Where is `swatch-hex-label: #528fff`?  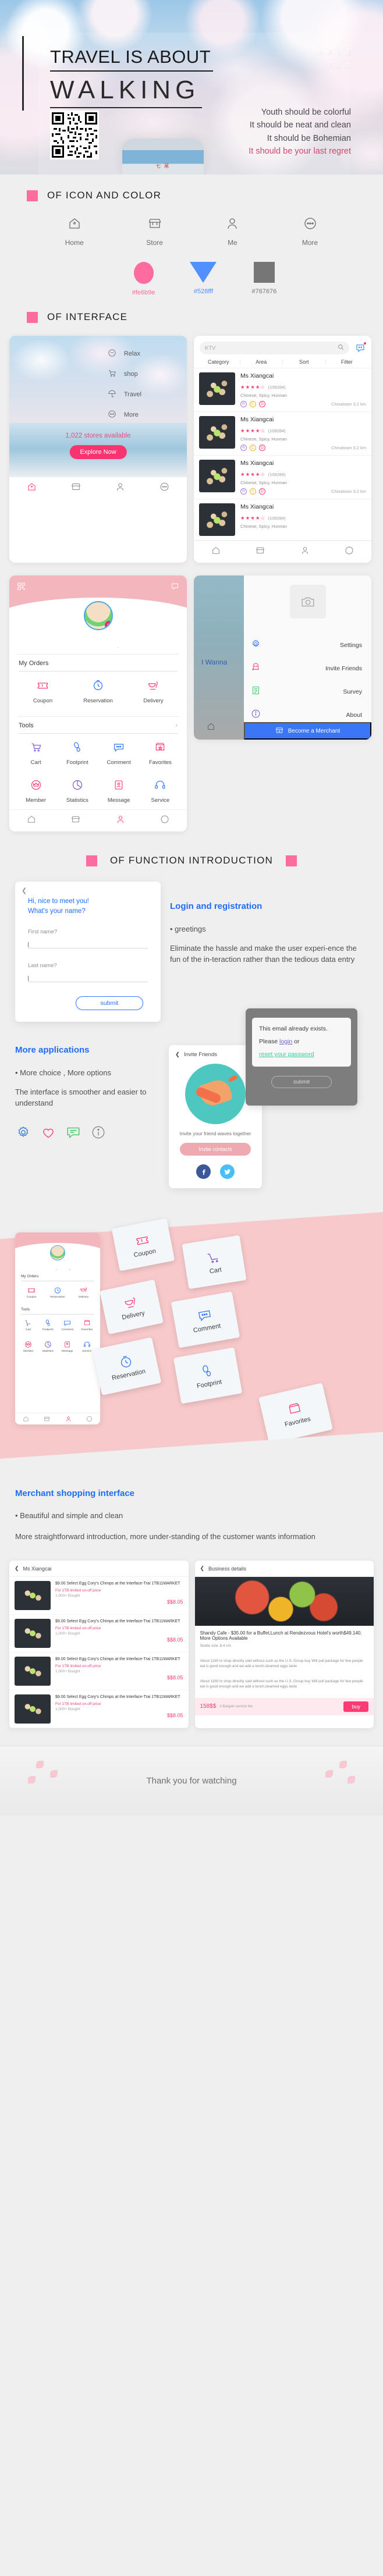 swatch-hex-label: #528fff is located at coordinates (203, 291).